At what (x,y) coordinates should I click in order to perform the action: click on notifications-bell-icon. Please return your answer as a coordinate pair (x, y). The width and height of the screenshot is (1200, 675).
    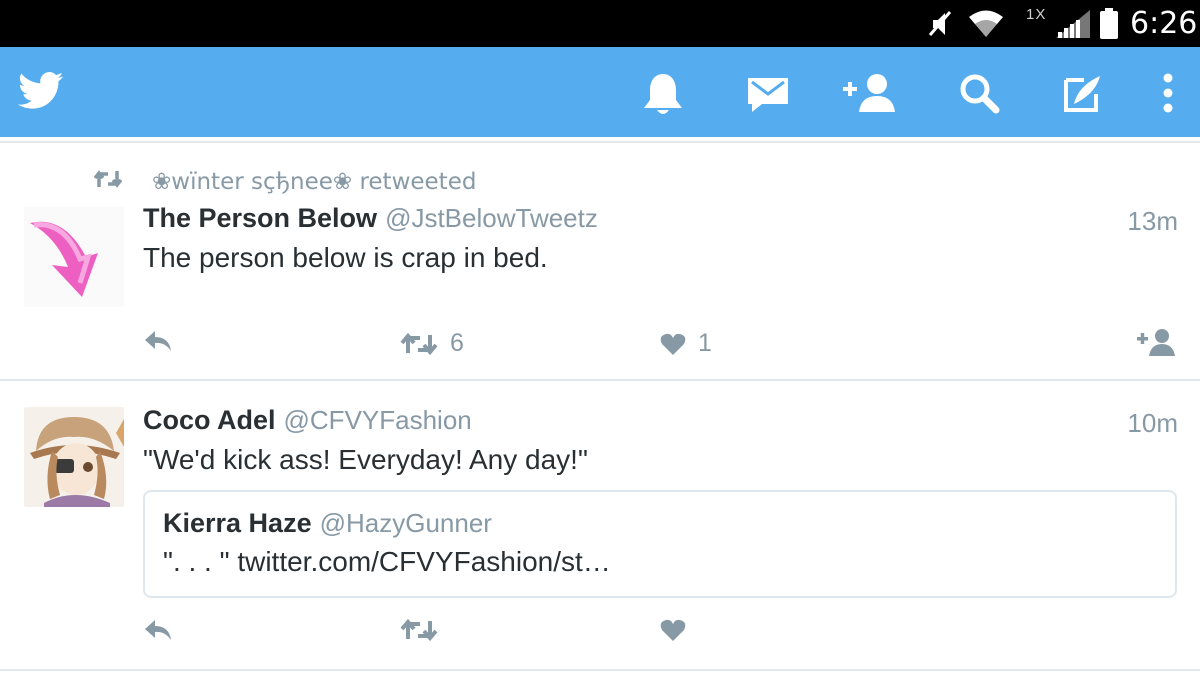
    Looking at the image, I should click on (663, 96).